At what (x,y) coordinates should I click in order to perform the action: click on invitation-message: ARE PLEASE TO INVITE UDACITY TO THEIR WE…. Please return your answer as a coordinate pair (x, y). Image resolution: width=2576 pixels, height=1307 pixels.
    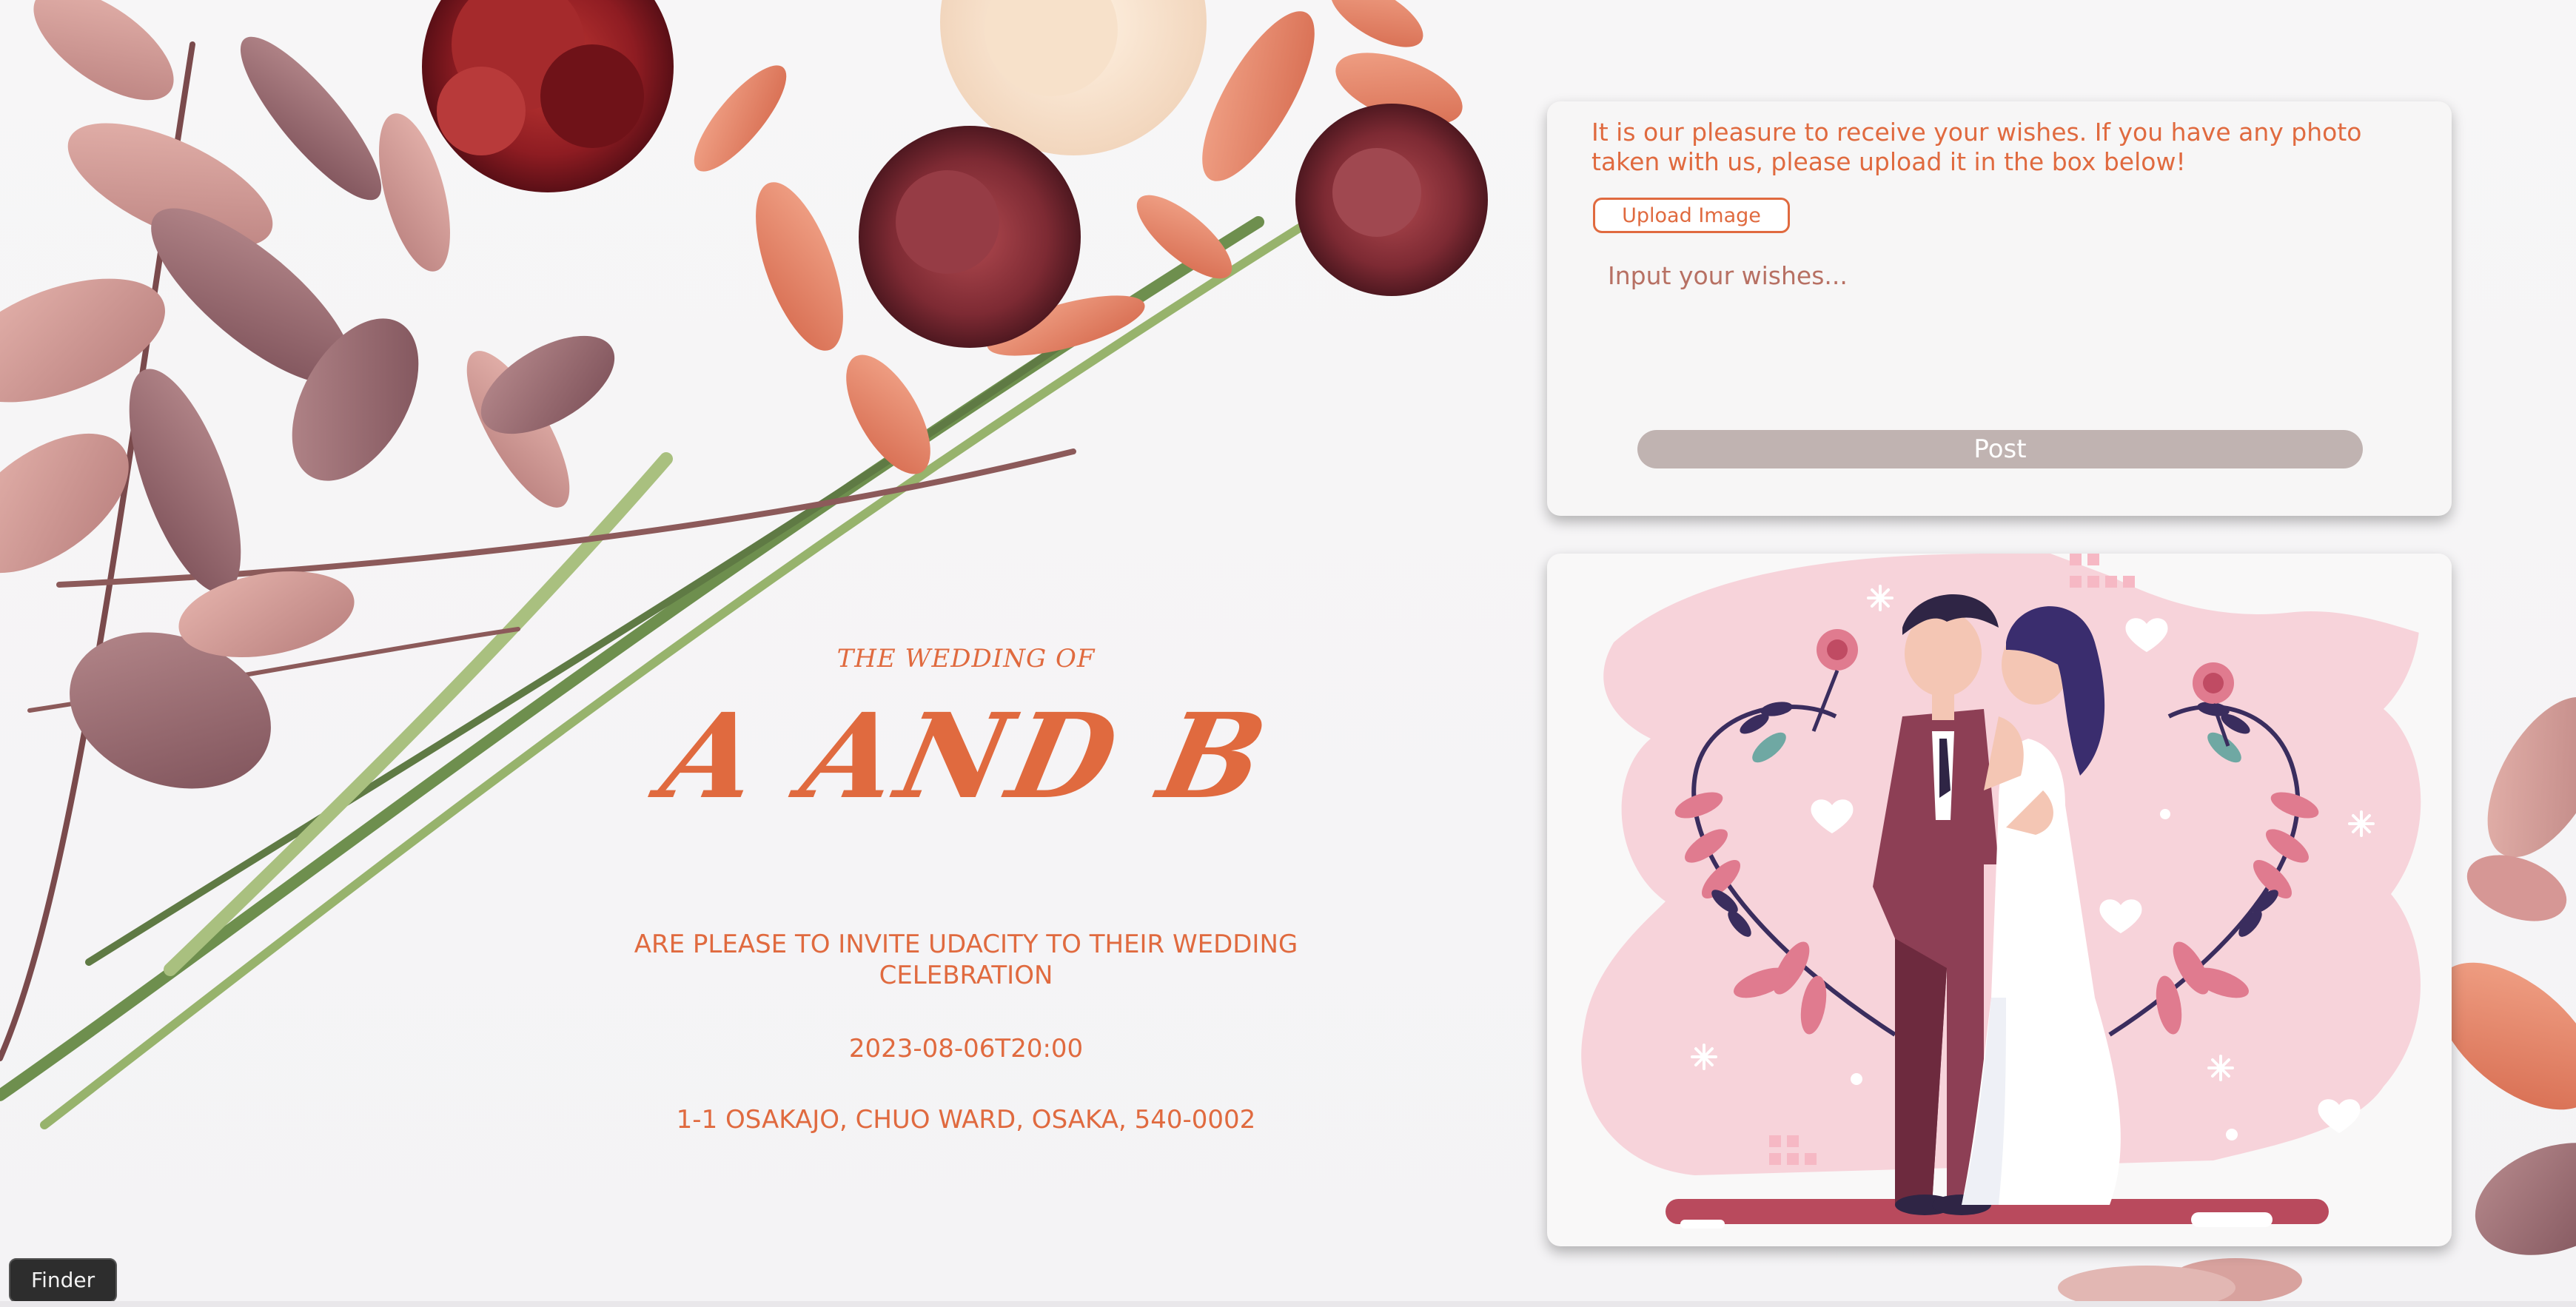
    Looking at the image, I should click on (966, 960).